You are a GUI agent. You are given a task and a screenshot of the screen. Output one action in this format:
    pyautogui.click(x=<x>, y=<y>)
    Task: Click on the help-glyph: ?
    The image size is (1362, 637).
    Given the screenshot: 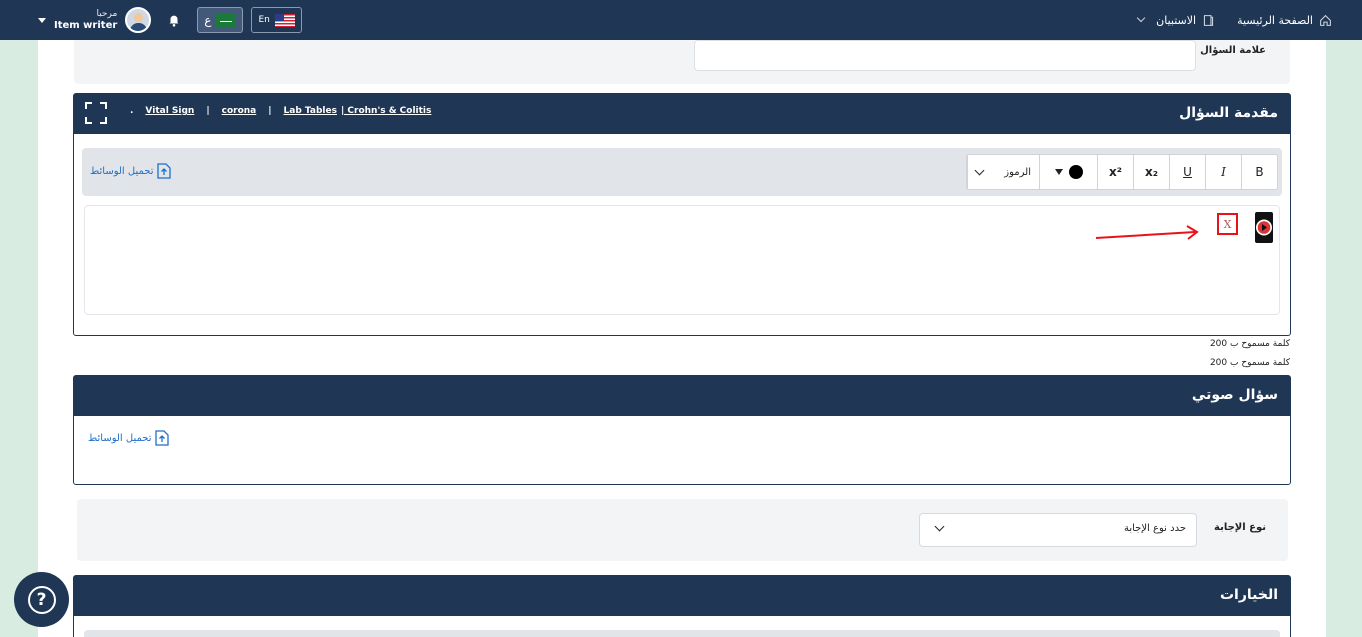 What is the action you would take?
    pyautogui.click(x=41, y=599)
    